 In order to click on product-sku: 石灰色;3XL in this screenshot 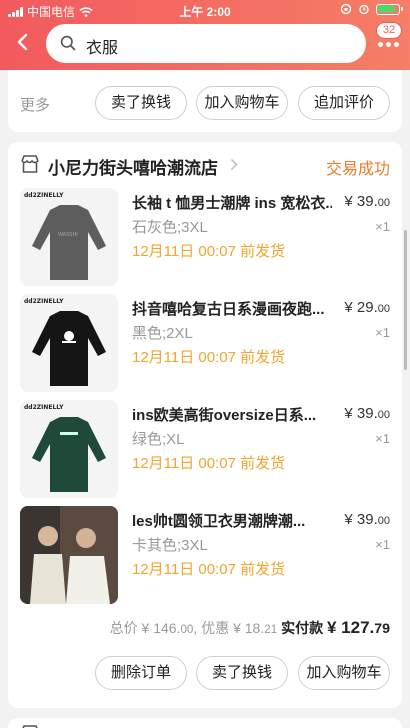, I will do `click(170, 227)`.